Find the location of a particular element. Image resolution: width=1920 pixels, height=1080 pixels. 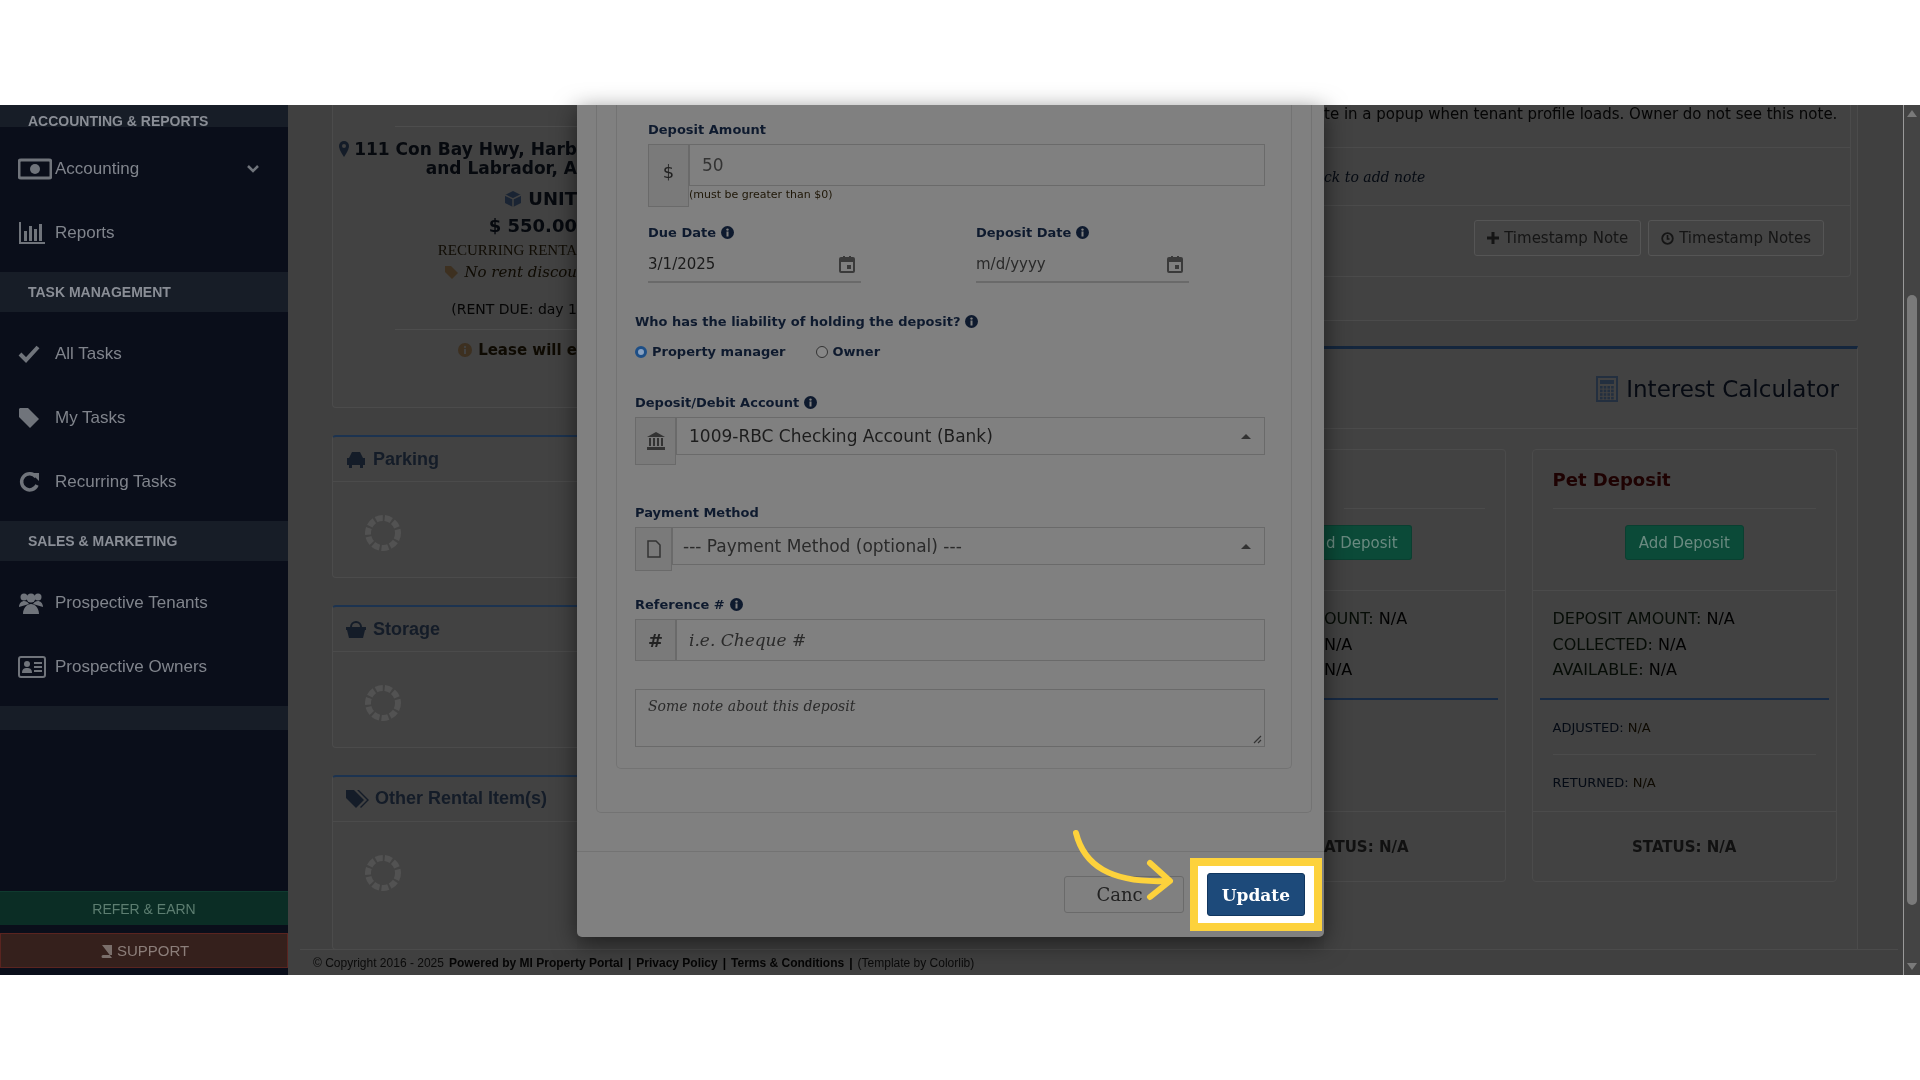

footer-link: Terms & Conditions is located at coordinates (788, 962).